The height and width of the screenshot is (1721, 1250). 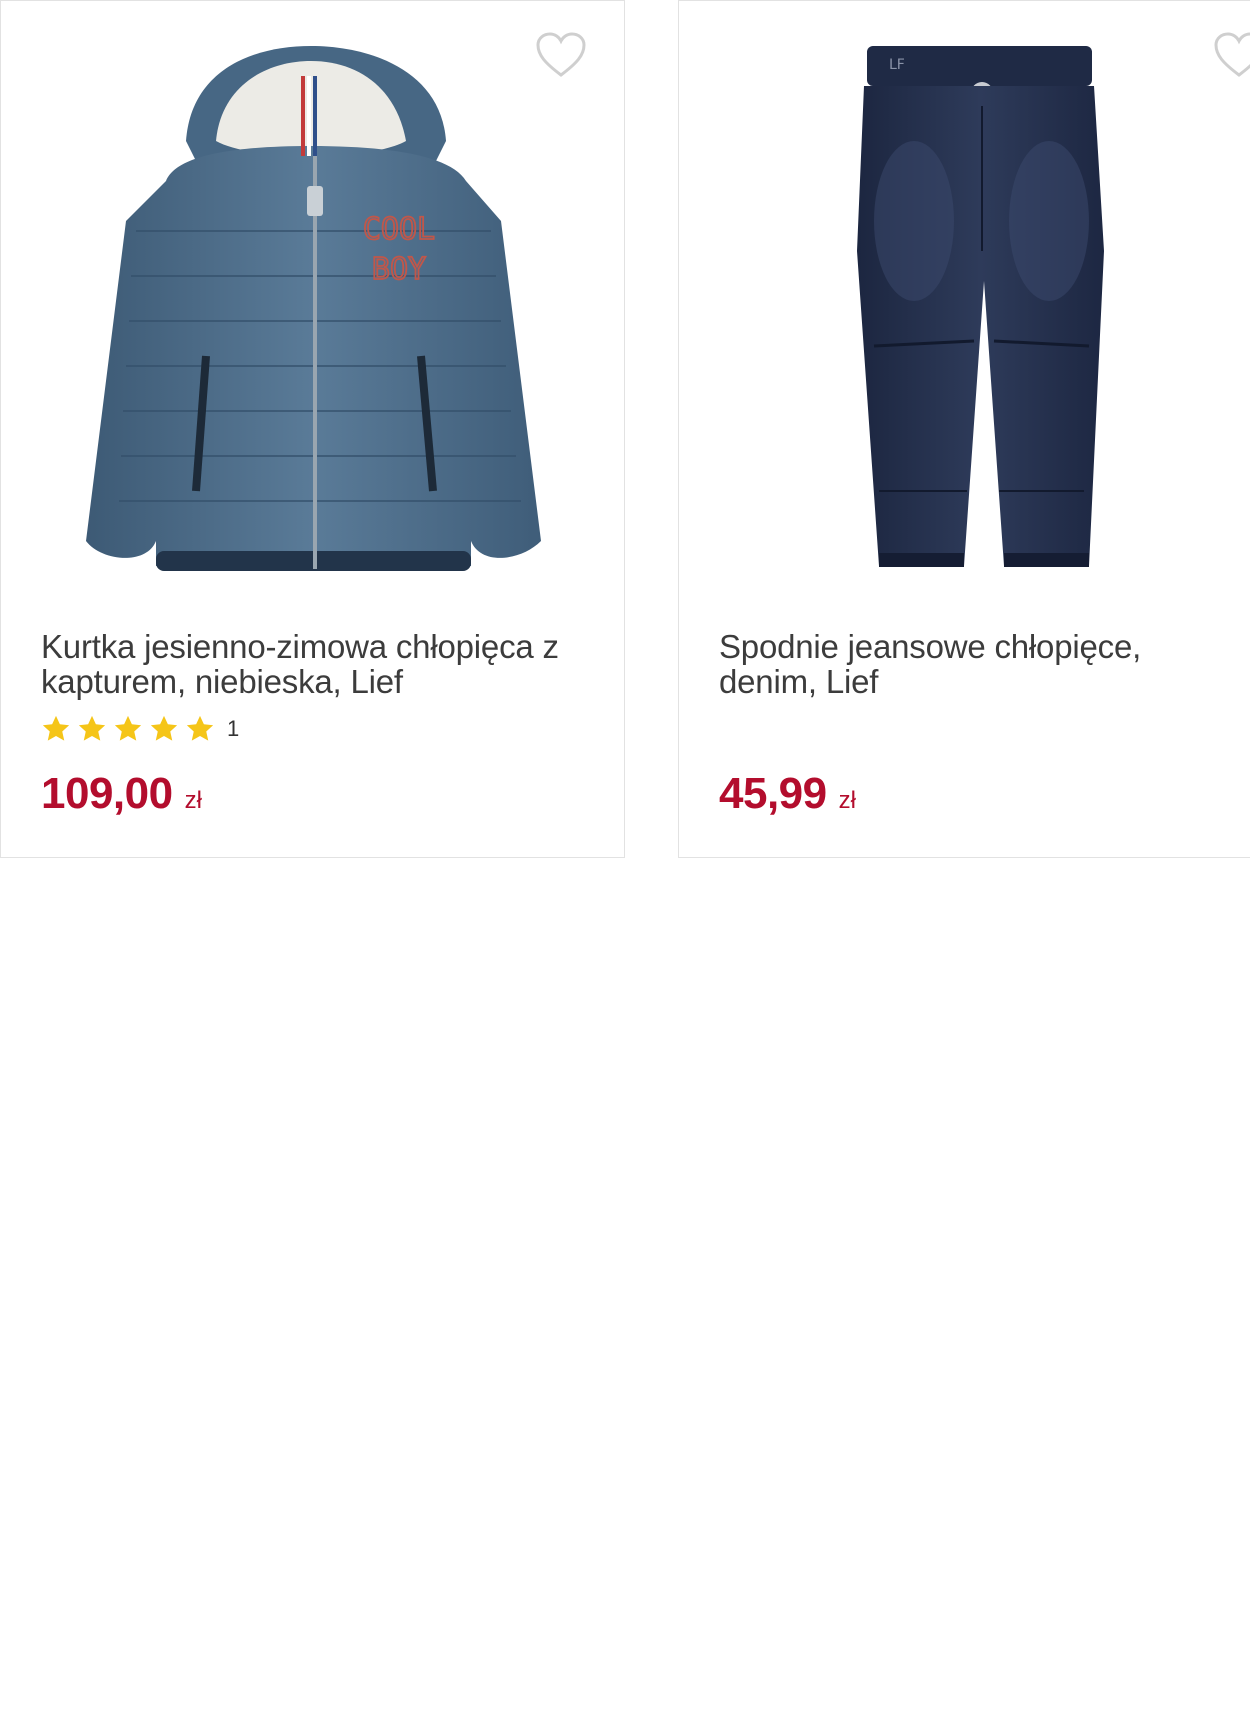 I want to click on product-rating: 1, so click(x=140, y=729).